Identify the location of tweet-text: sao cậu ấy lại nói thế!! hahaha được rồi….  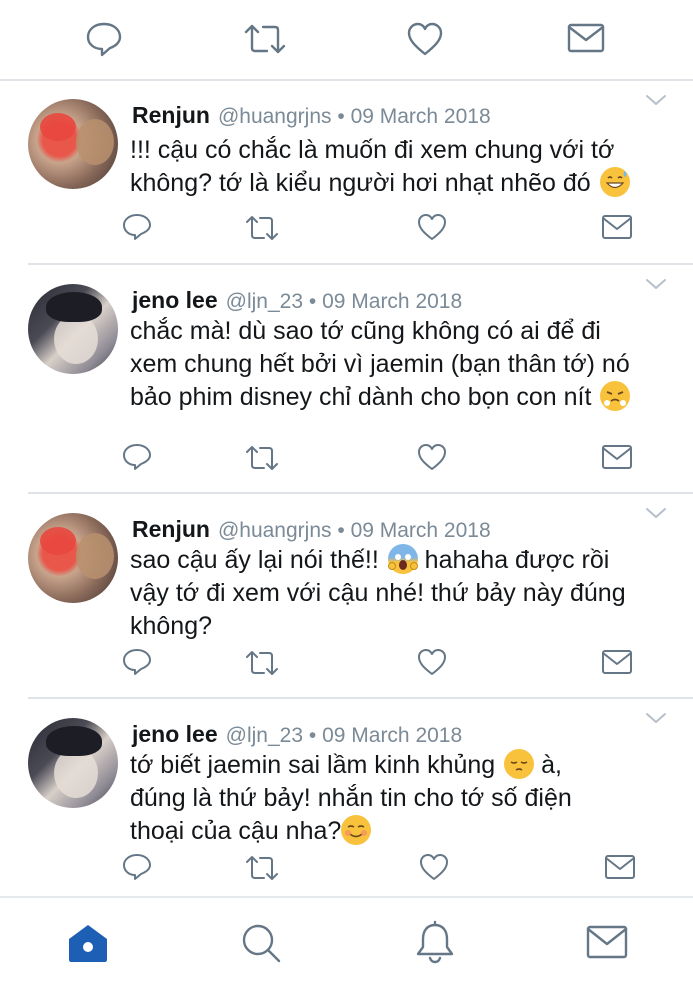
(378, 592).